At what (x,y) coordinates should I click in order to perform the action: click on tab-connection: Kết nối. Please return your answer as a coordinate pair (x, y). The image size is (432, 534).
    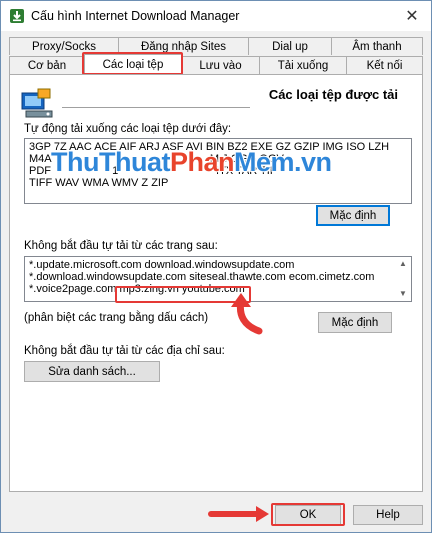
    Looking at the image, I should click on (384, 65).